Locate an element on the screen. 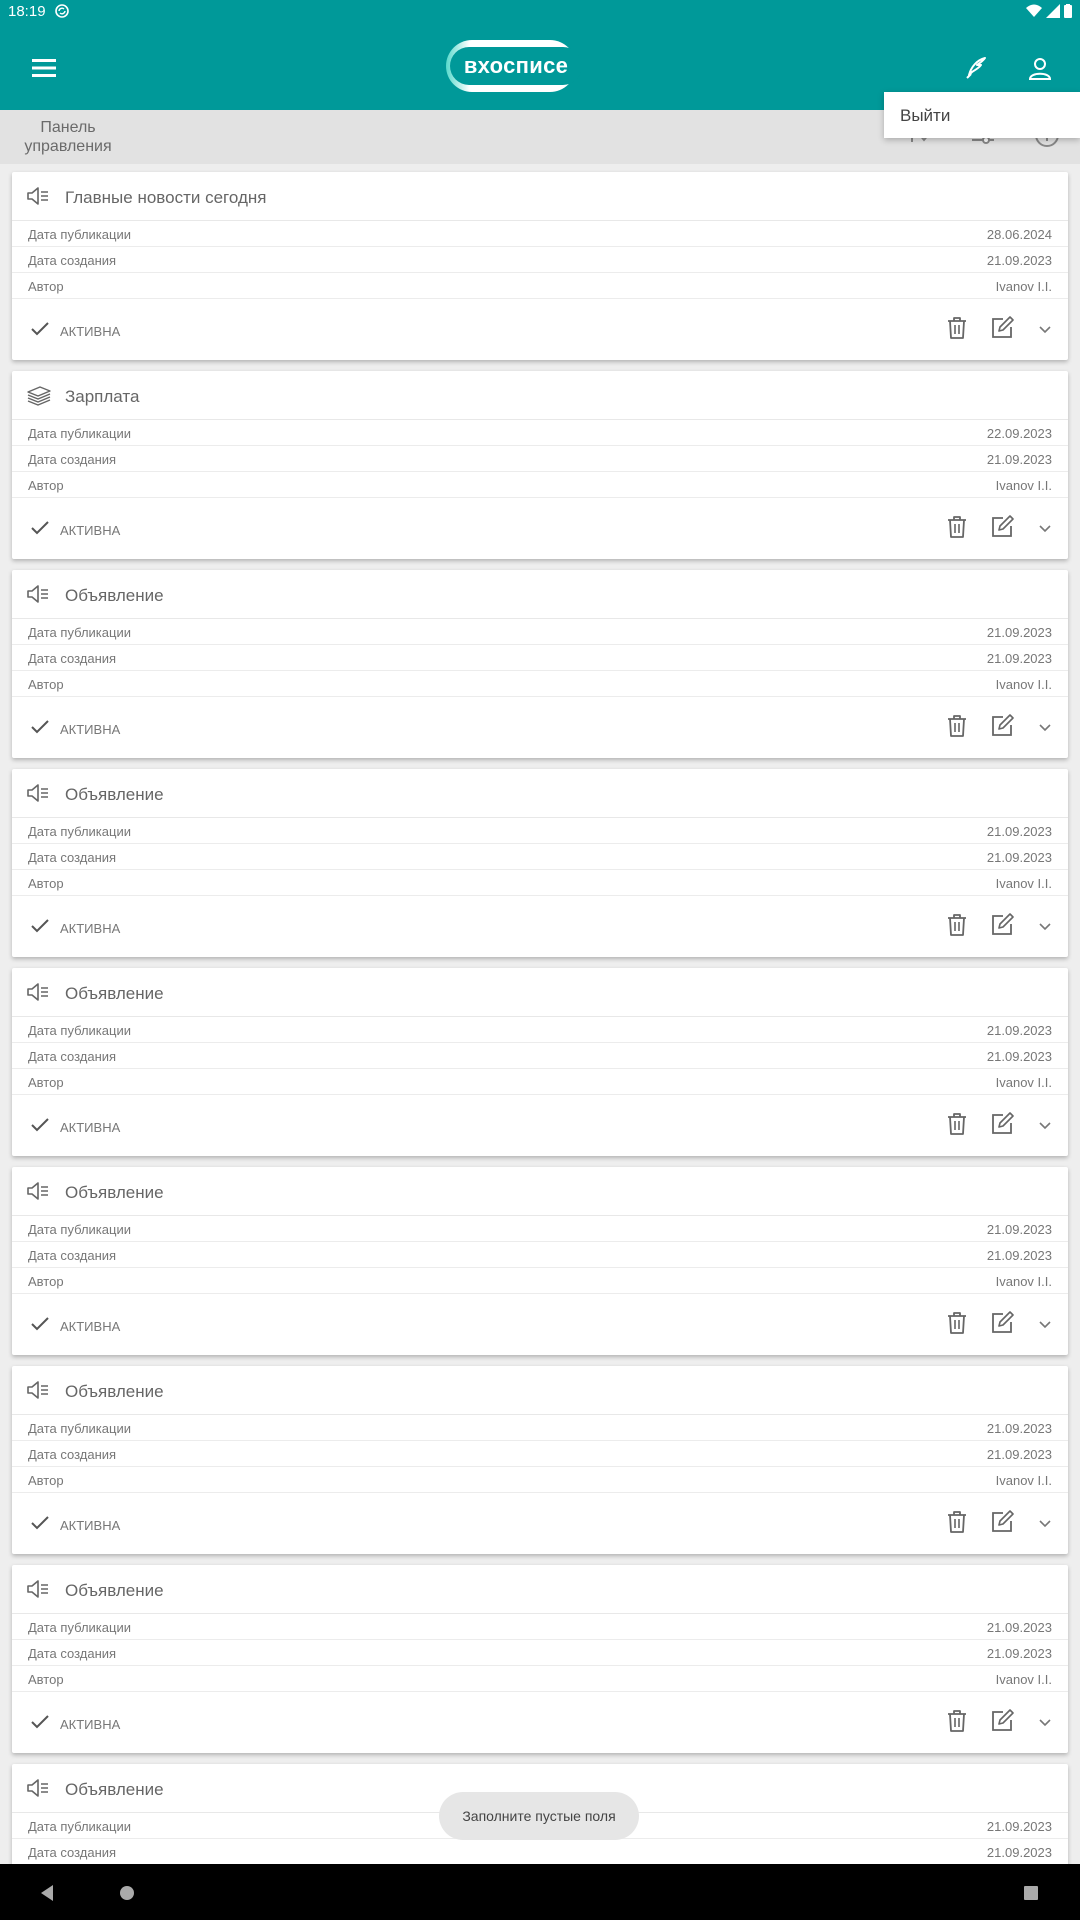 This screenshot has width=1080, height=1920. status-time: 18:19 is located at coordinates (27, 11).